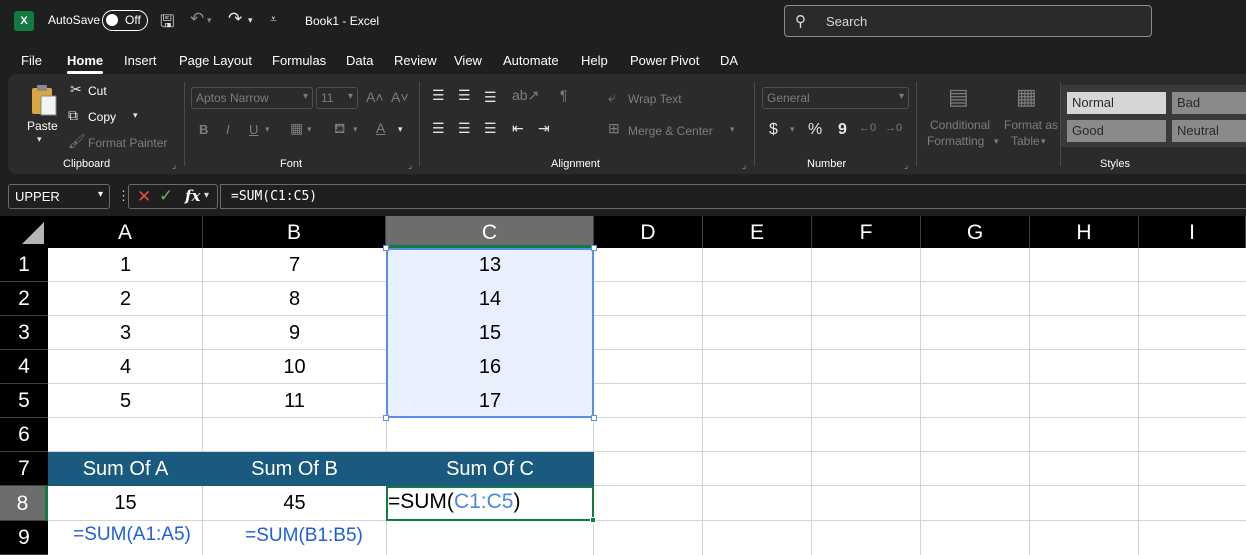  Describe the element at coordinates (206, 195) in the screenshot. I see `chevron-down-icon: ▾` at that location.